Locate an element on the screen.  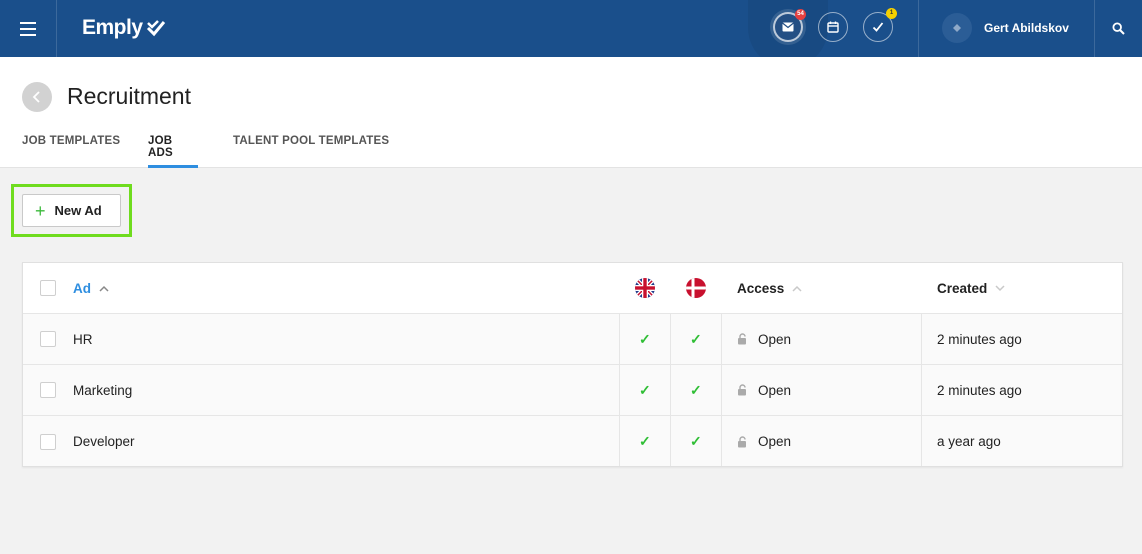
tab-talent-pool-templates: TALENT POOL TEMPLATES is located at coordinates (311, 151).